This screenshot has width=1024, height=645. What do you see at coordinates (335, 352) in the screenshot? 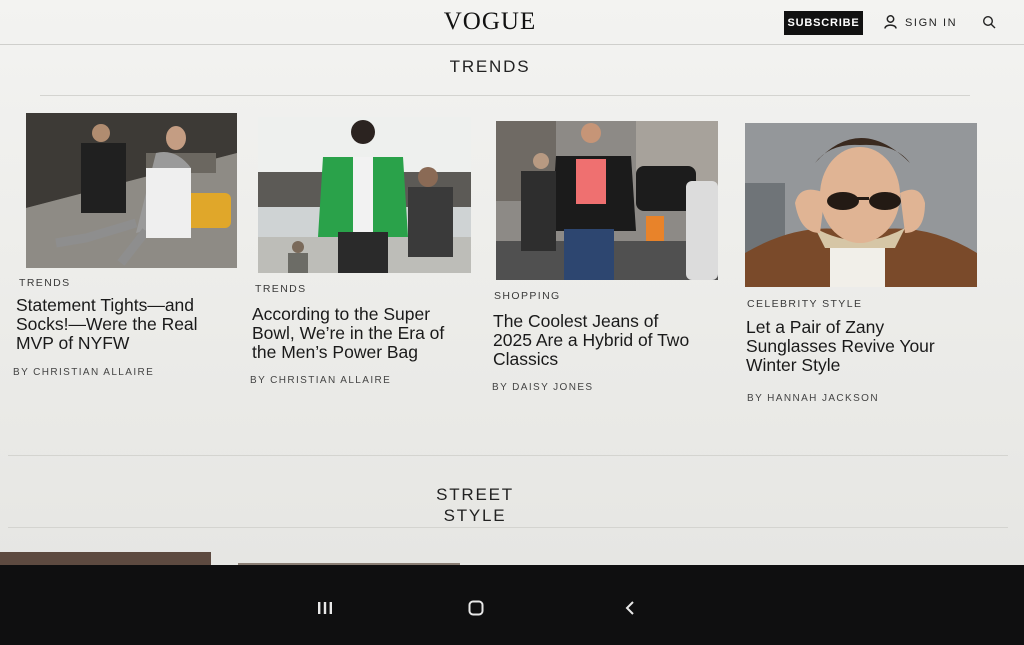
I see `headline-line: the Men’s Power Bag` at bounding box center [335, 352].